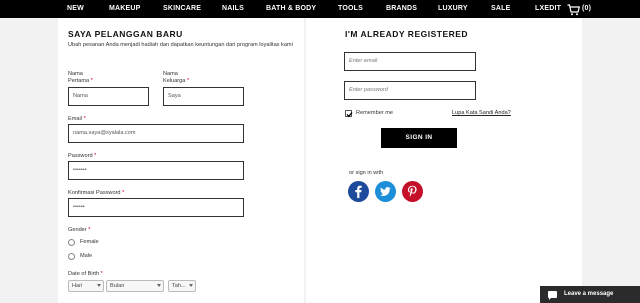 The height and width of the screenshot is (303, 640). I want to click on gender-label: Gender *, so click(79, 230).